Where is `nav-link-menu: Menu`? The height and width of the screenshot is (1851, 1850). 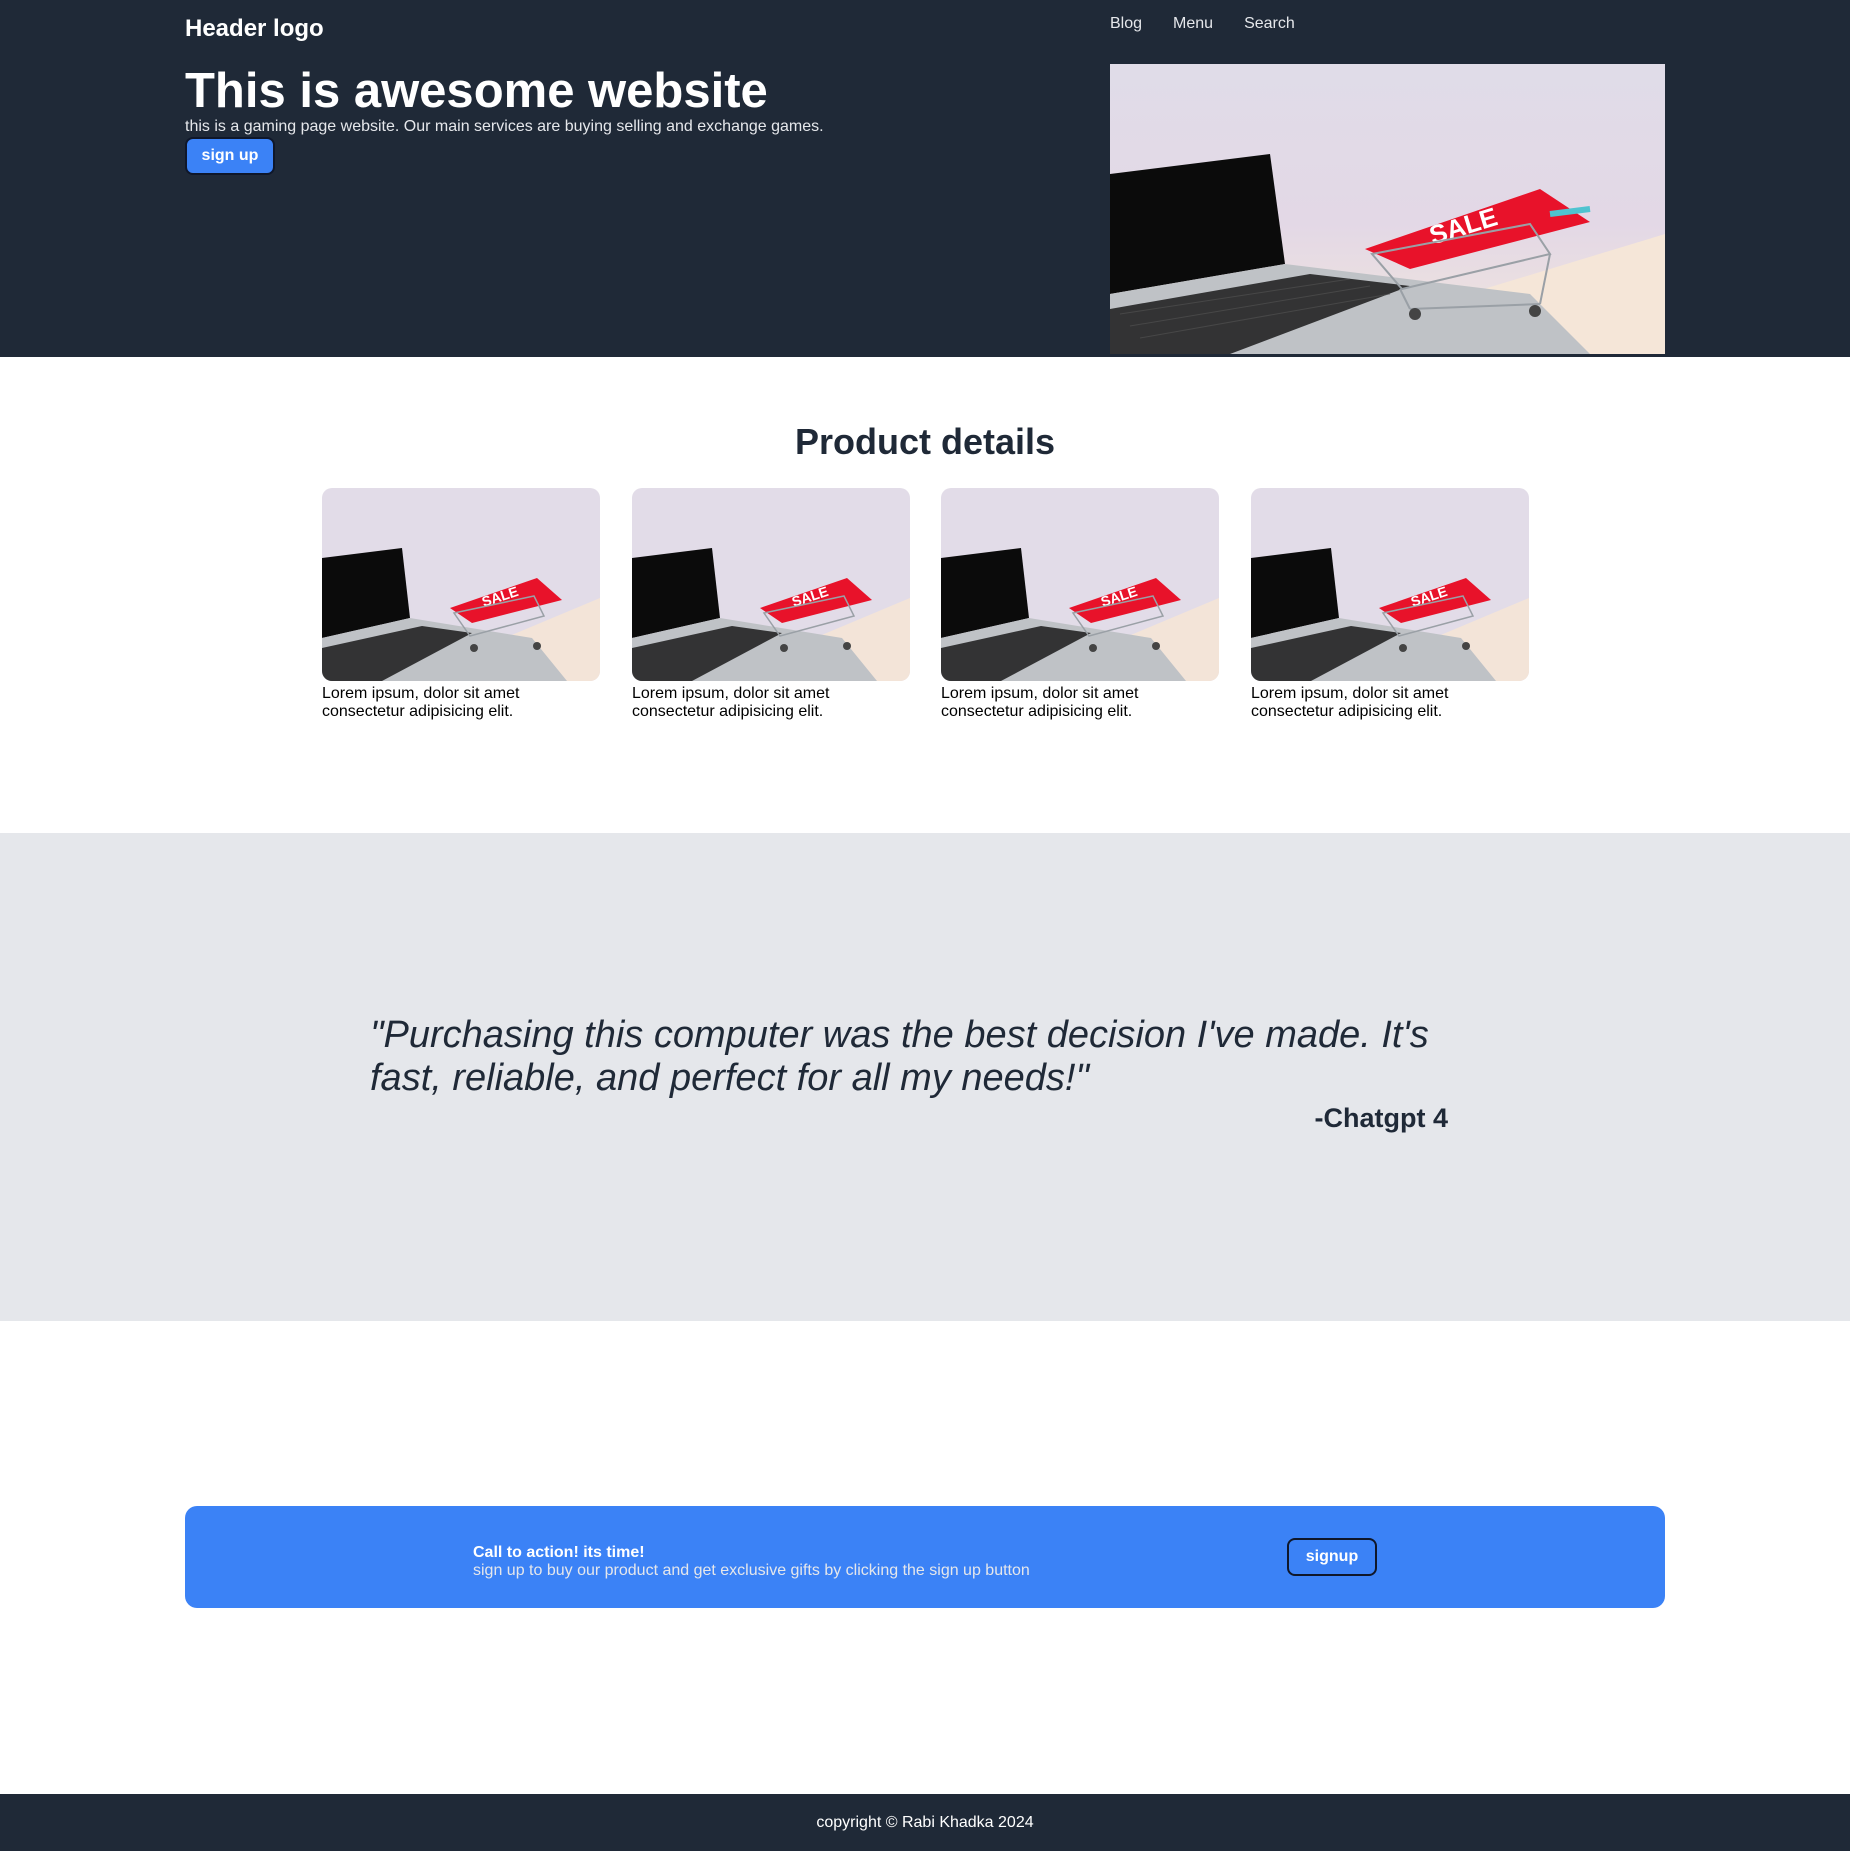 nav-link-menu: Menu is located at coordinates (1193, 24).